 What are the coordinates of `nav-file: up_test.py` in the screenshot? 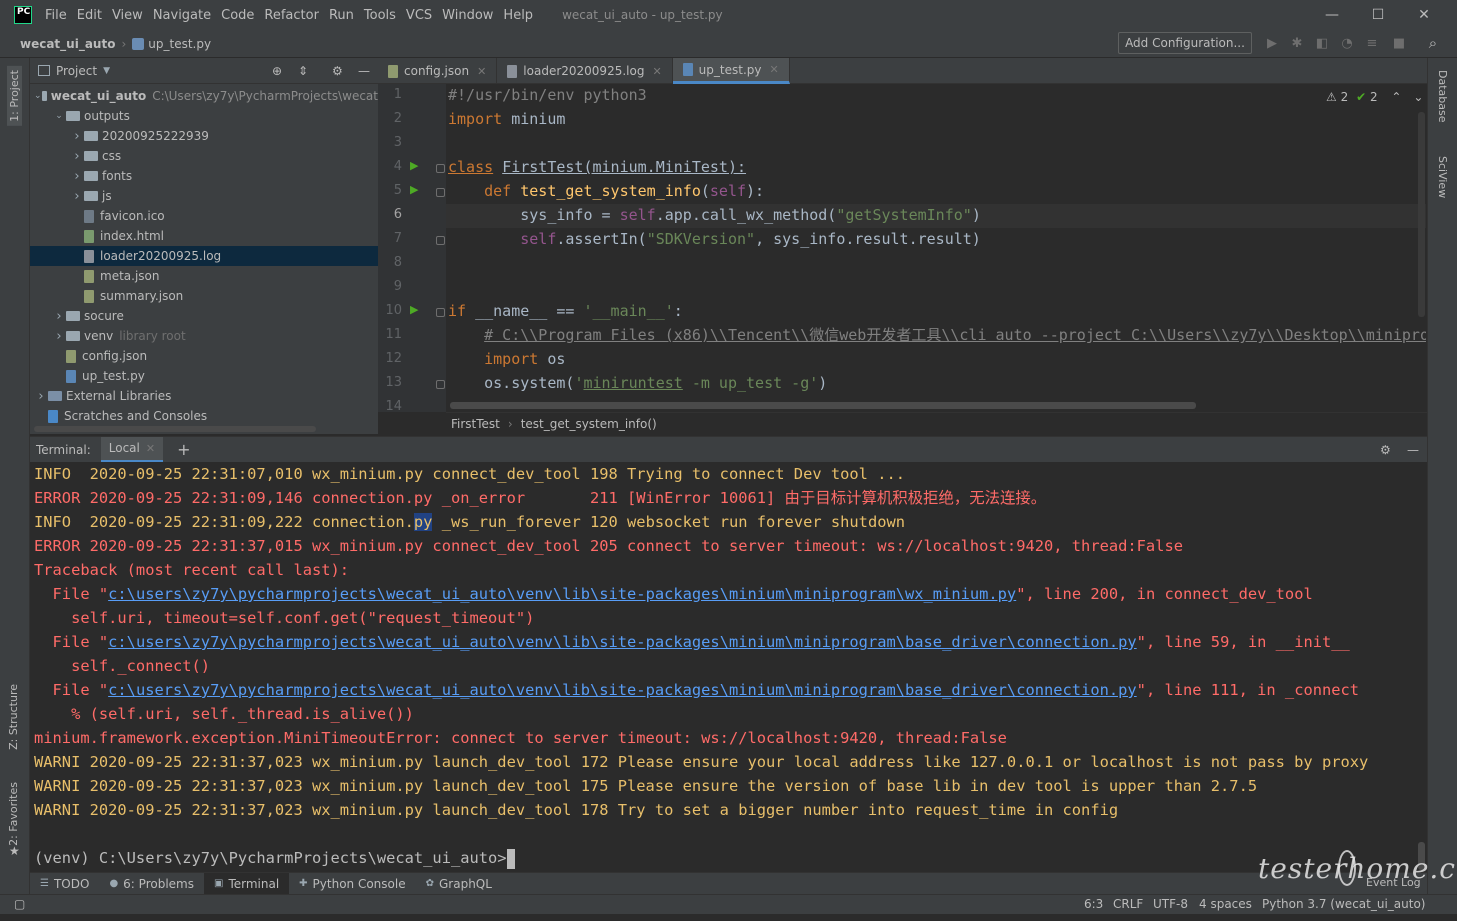 It's located at (179, 44).